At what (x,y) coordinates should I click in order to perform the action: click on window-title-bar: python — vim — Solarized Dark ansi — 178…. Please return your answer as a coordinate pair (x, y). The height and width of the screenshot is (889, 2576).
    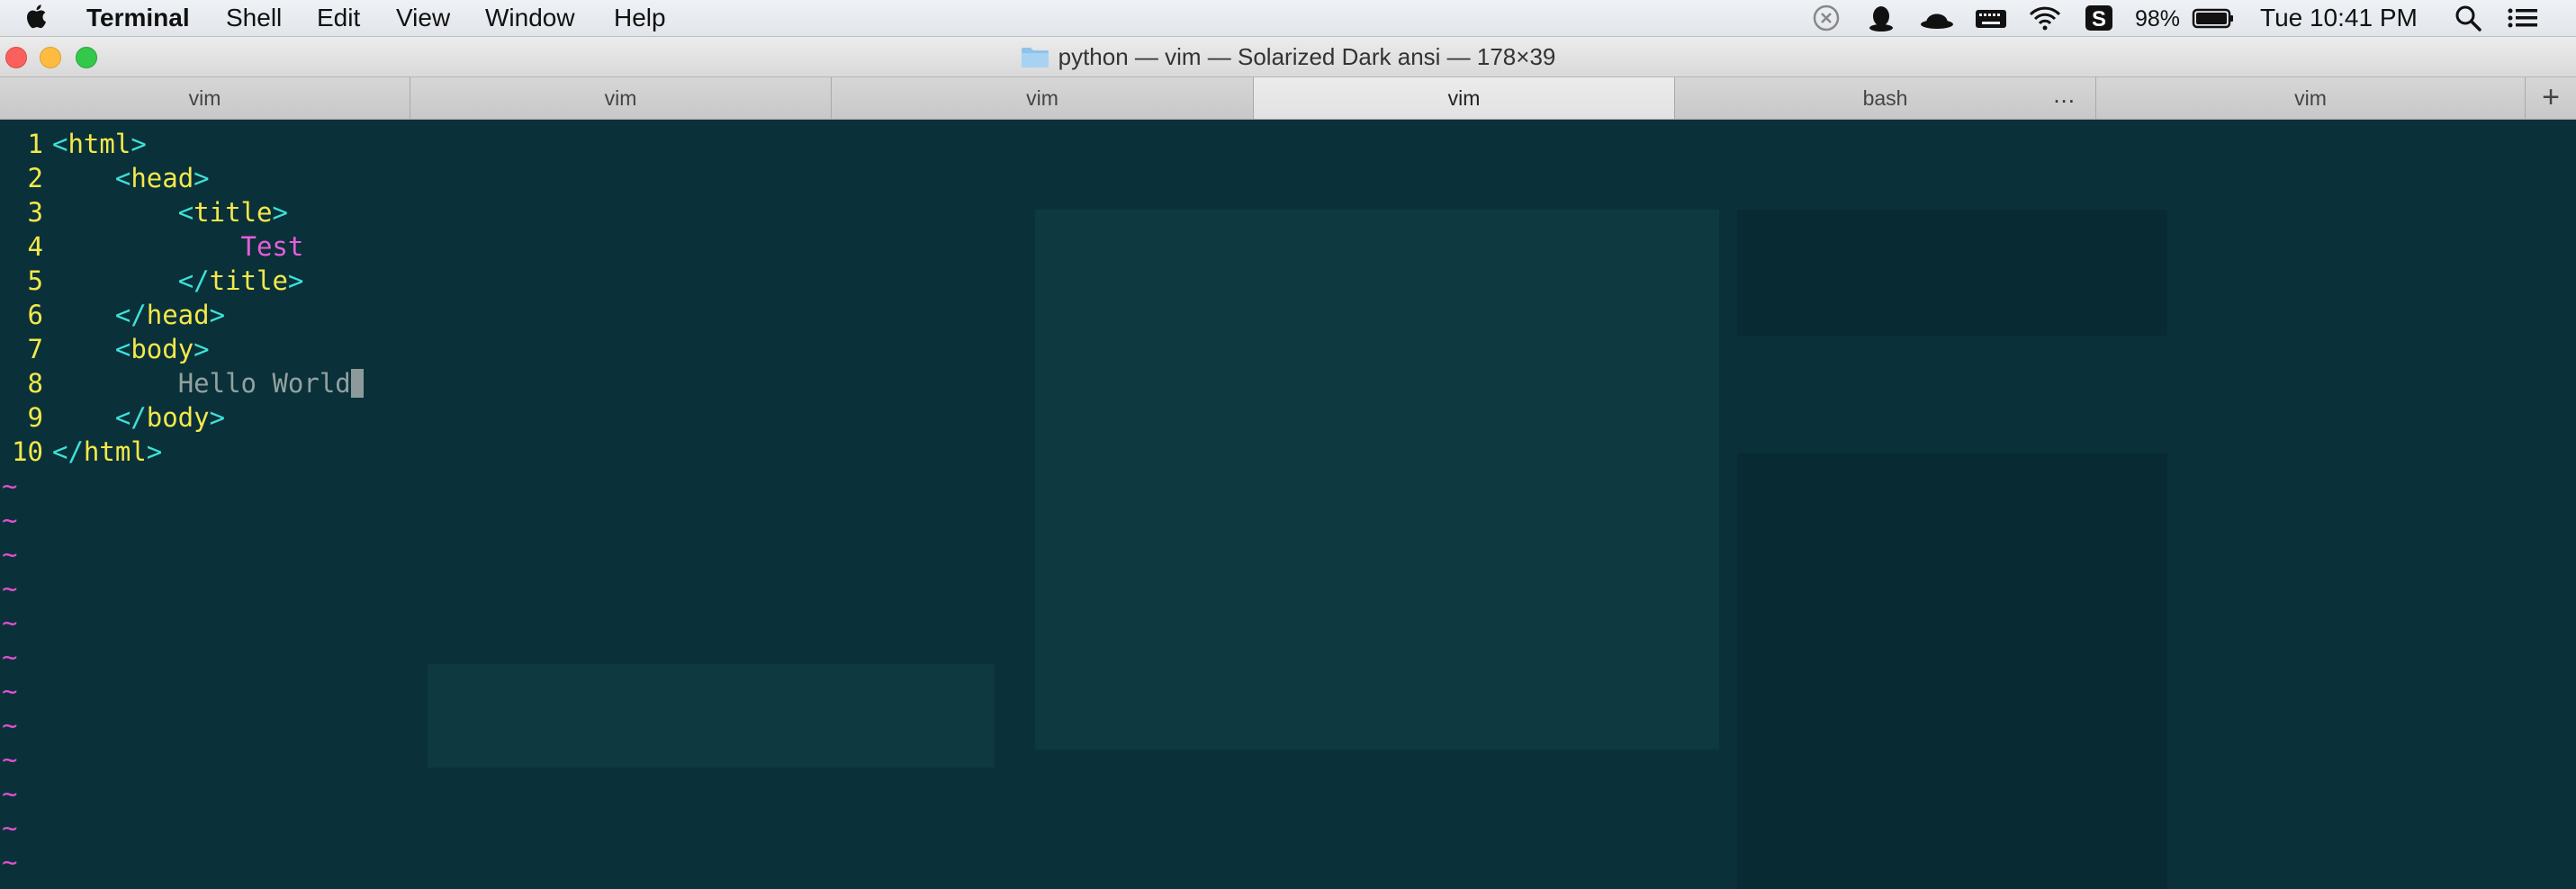
    Looking at the image, I should click on (1288, 57).